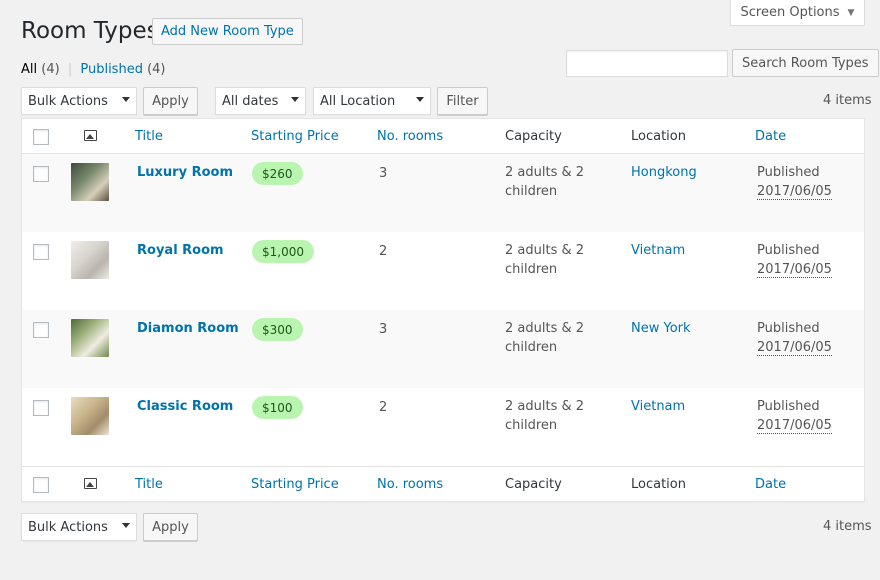  I want to click on bulk-actions-select-bottom: Bulk Actions, so click(79, 527).